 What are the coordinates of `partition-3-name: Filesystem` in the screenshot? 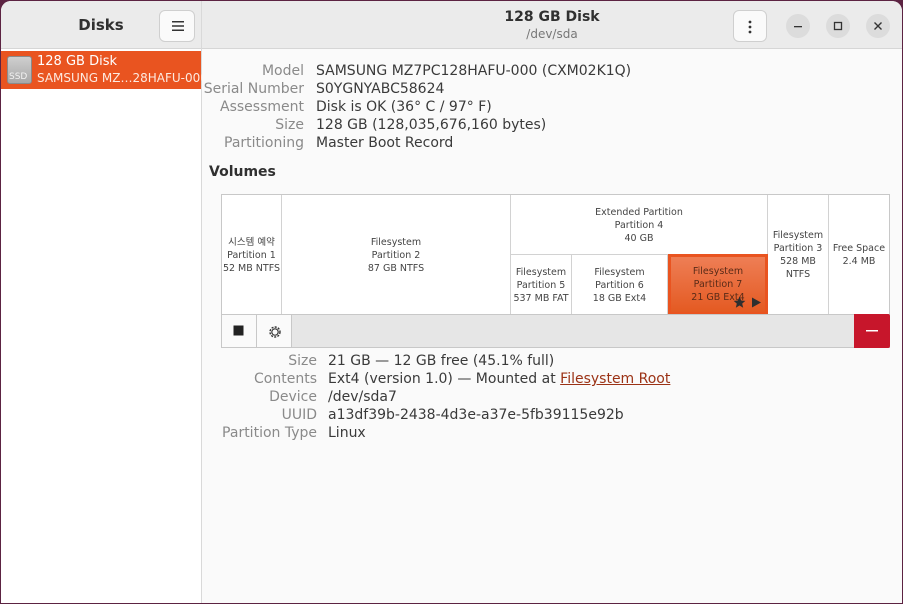 It's located at (798, 235).